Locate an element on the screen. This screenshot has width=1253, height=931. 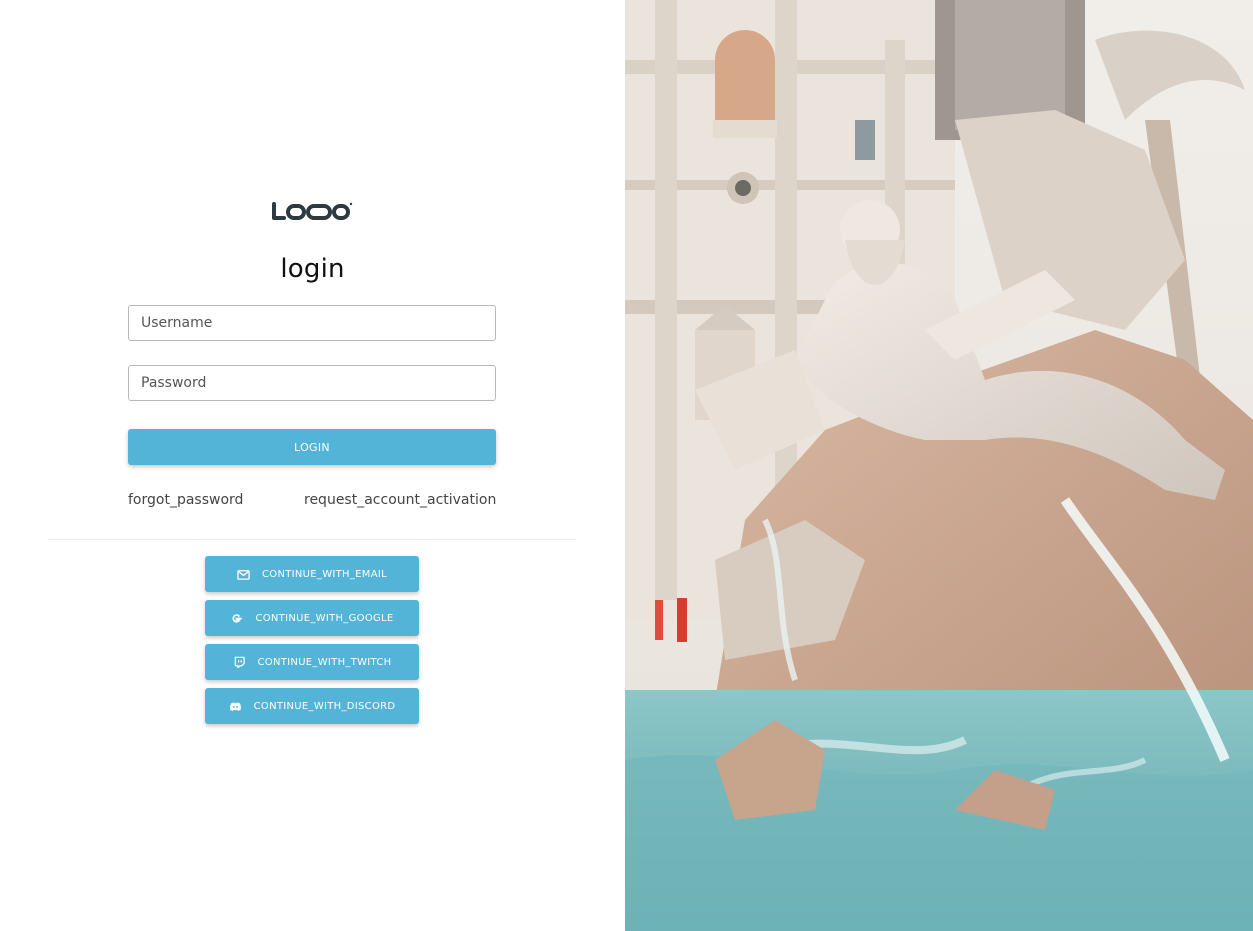
social-button-label: CONTINUE_WITH_GOOGLE is located at coordinates (324, 618).